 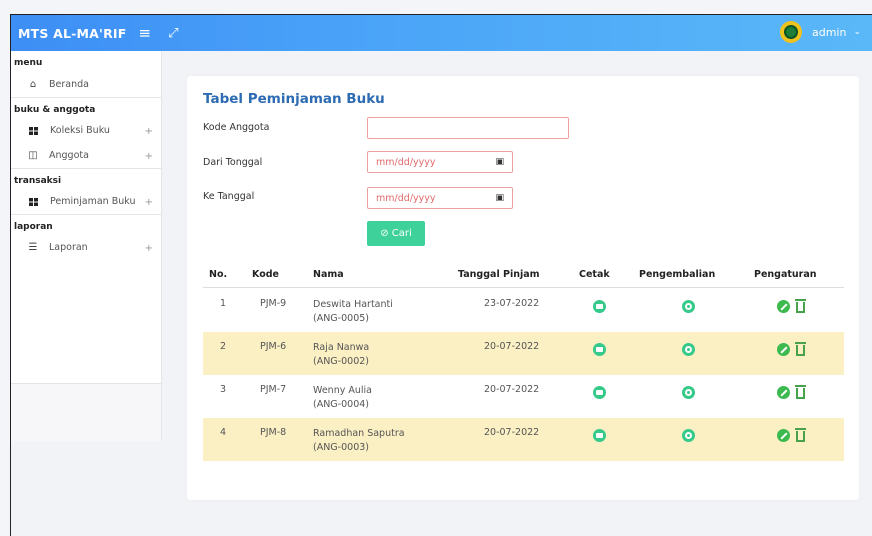 What do you see at coordinates (223, 303) in the screenshot?
I see `cell-no: 1` at bounding box center [223, 303].